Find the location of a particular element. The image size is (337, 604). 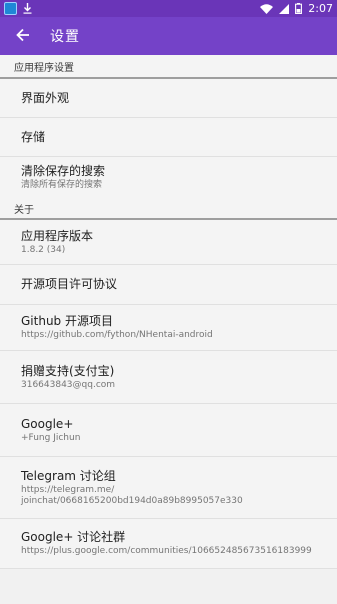

pref-title: 开源项目许可协议 is located at coordinates (69, 284).